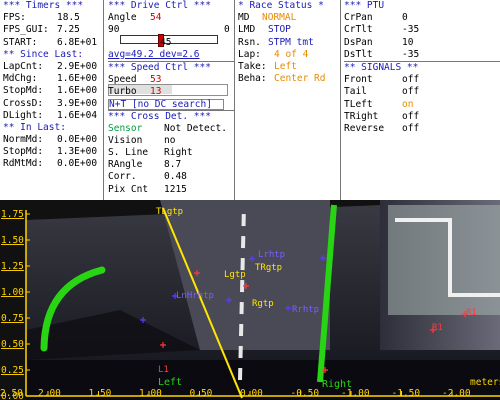 The width and height of the screenshot is (500, 400). Describe the element at coordinates (53, 152) in the screenshot. I see `in-last-row: StopMd: 1.3E+00` at that location.